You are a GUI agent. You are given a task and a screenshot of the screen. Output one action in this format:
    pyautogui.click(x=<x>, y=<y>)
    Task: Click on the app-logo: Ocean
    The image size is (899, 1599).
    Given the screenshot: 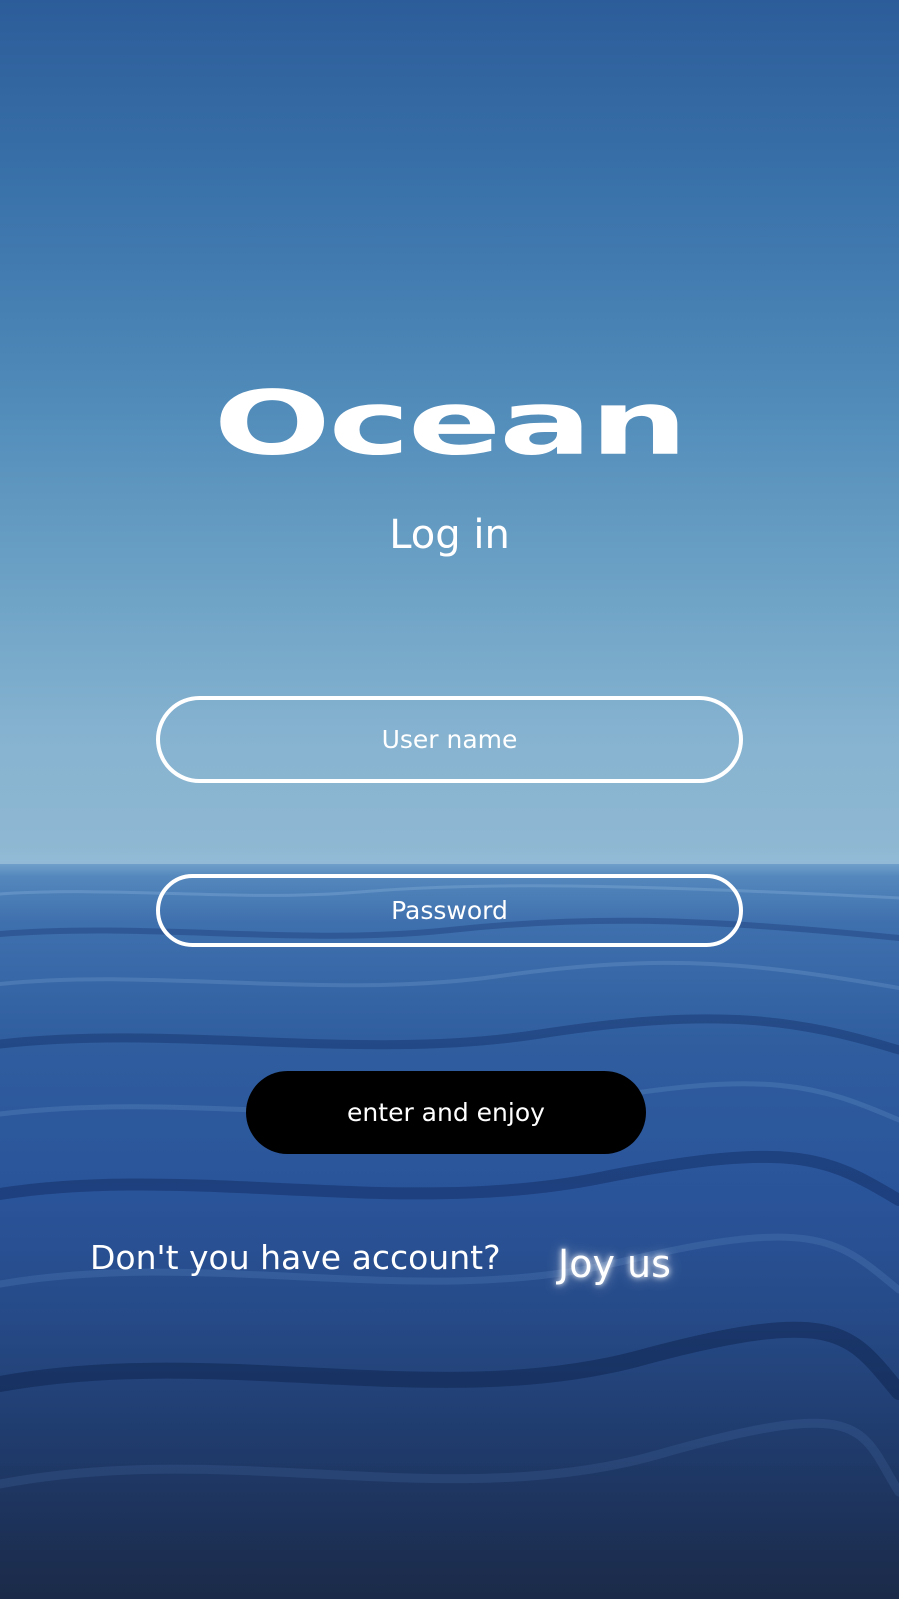 What is the action you would take?
    pyautogui.click(x=450, y=424)
    